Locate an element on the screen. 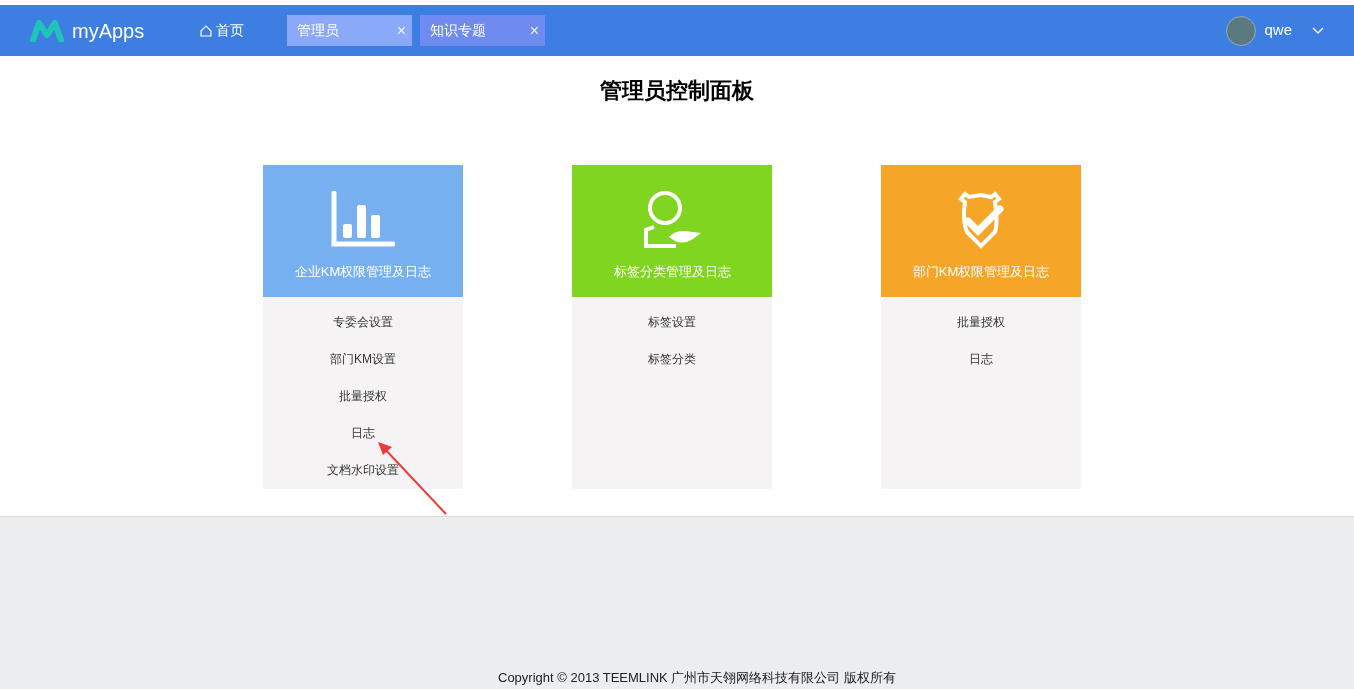 This screenshot has height=689, width=1354. menu-link: 部门KM设置 is located at coordinates (363, 359).